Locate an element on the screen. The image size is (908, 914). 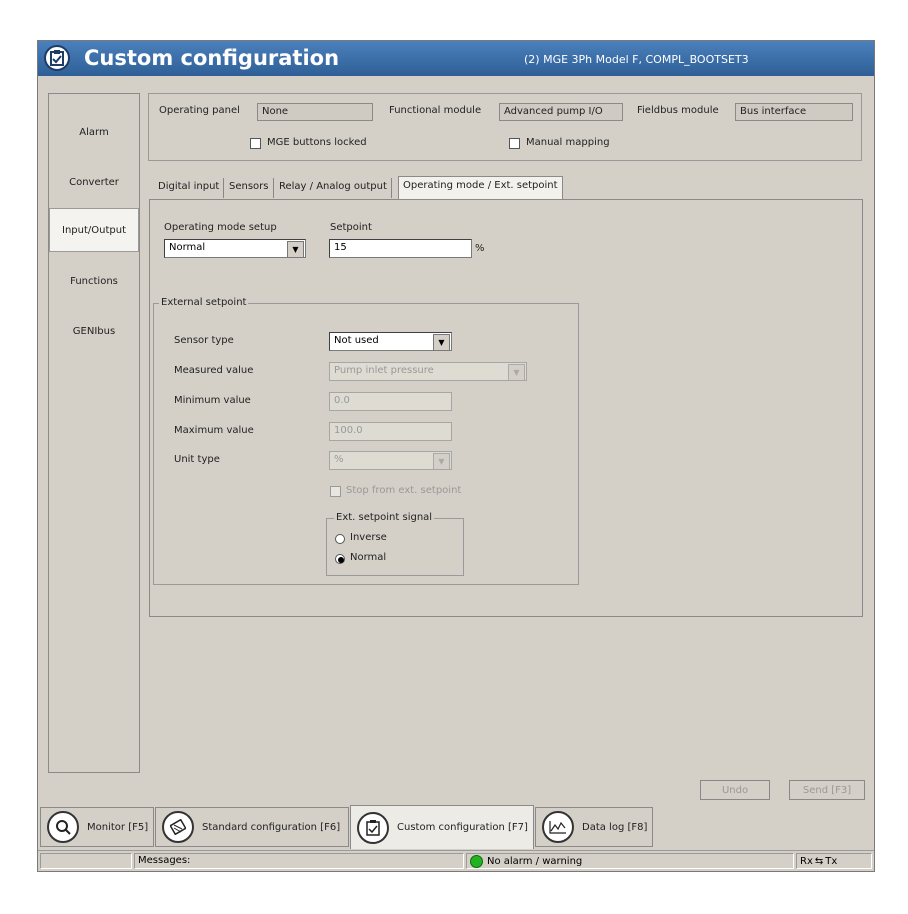
tab-relay-analog-output: Relay / Analog output is located at coordinates (333, 188).